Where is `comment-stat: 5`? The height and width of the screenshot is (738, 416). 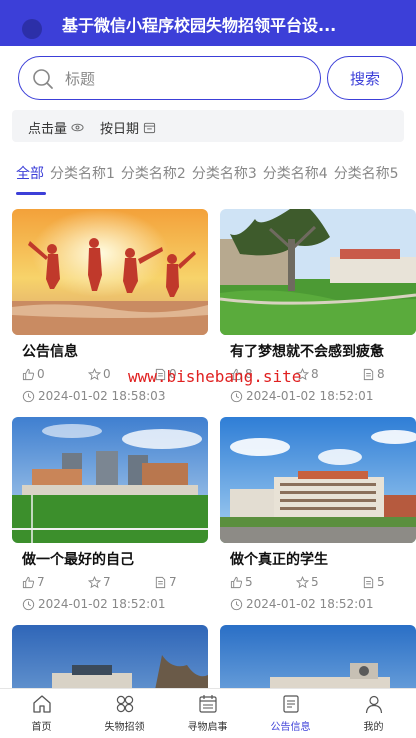 comment-stat: 5 is located at coordinates (373, 582).